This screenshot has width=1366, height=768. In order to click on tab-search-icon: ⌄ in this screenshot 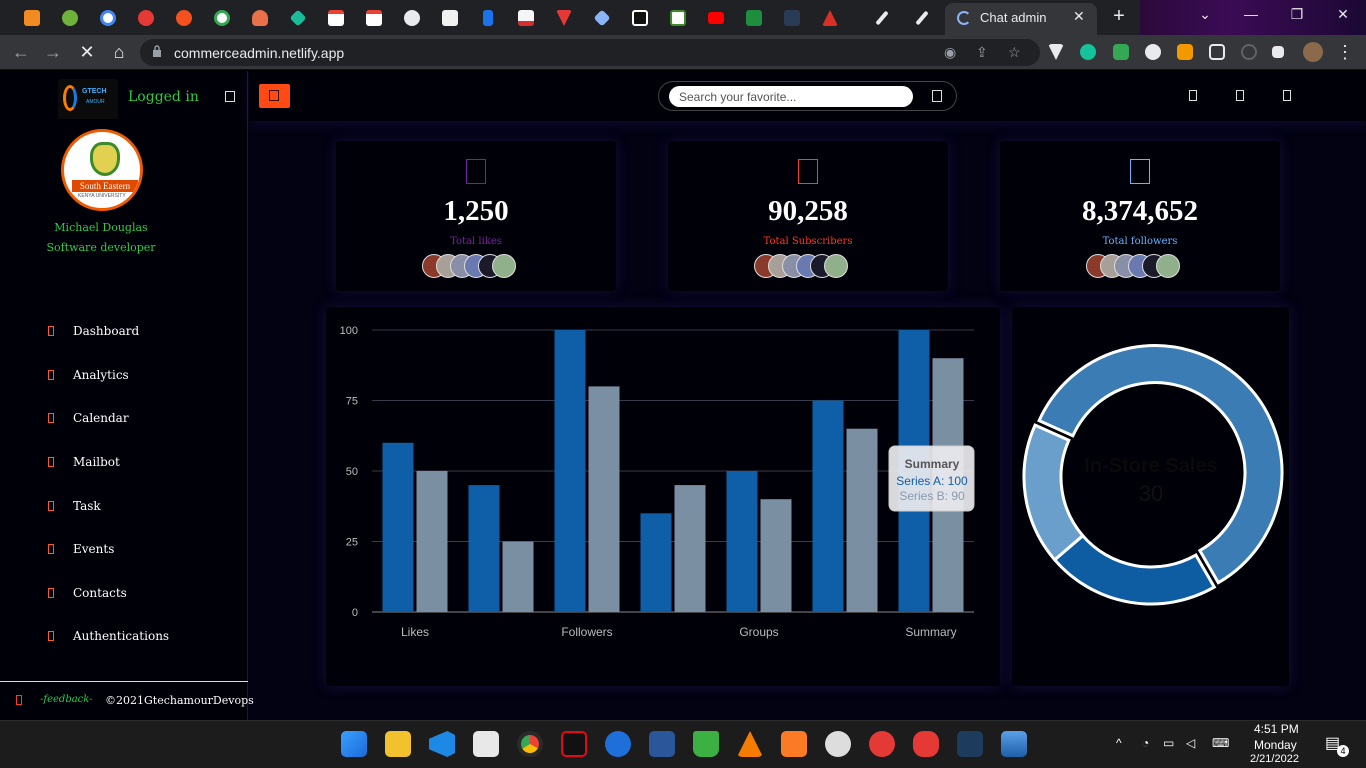, I will do `click(1205, 14)`.